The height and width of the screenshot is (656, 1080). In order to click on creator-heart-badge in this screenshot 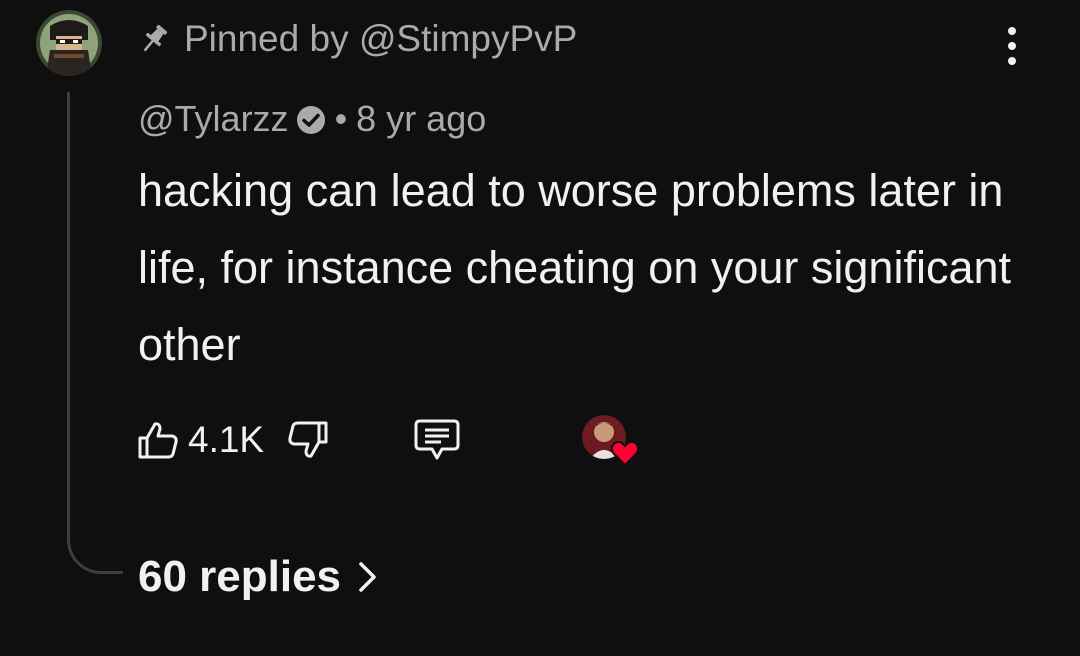, I will do `click(612, 443)`.